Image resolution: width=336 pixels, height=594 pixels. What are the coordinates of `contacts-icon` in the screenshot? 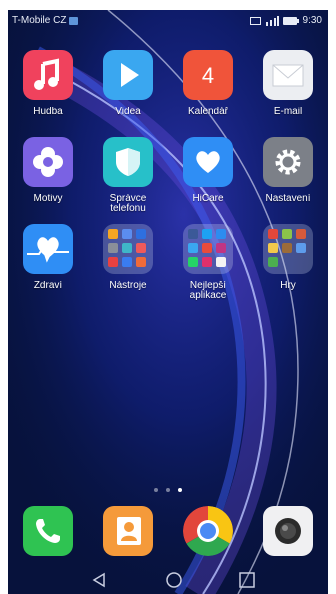 It's located at (128, 531).